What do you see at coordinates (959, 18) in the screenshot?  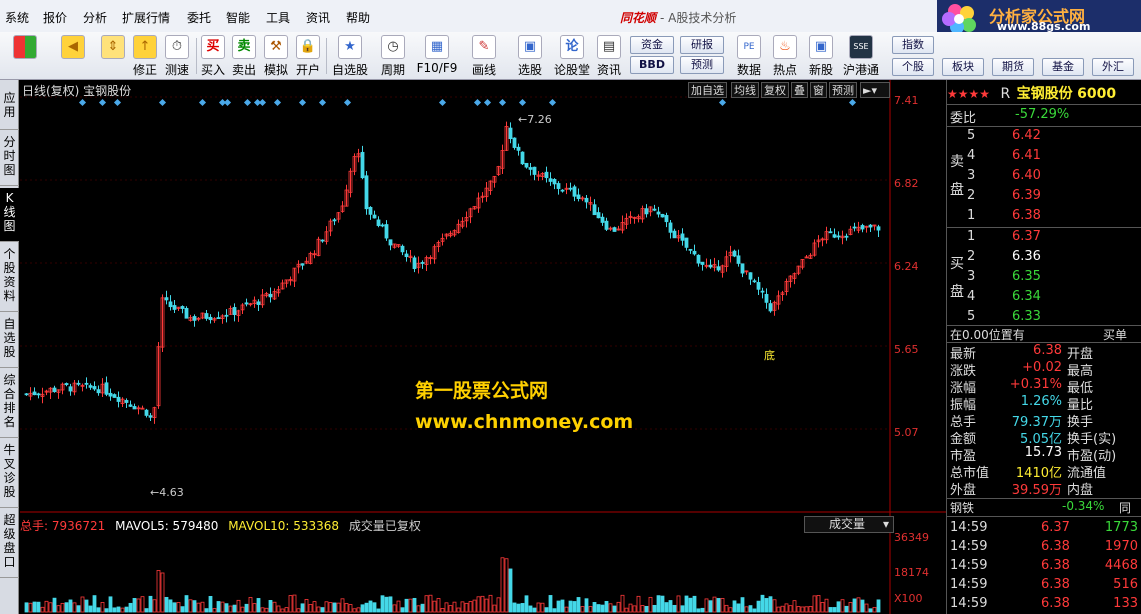 I see `flower-logo-icon` at bounding box center [959, 18].